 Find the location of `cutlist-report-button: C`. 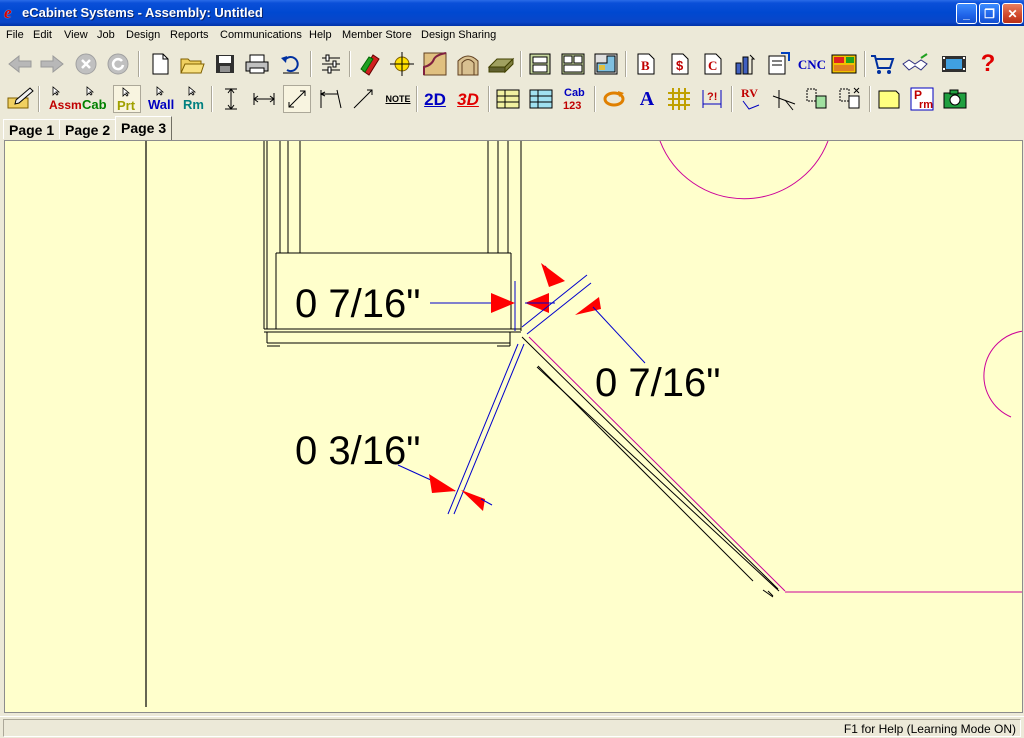

cutlist-report-button: C is located at coordinates (713, 64).